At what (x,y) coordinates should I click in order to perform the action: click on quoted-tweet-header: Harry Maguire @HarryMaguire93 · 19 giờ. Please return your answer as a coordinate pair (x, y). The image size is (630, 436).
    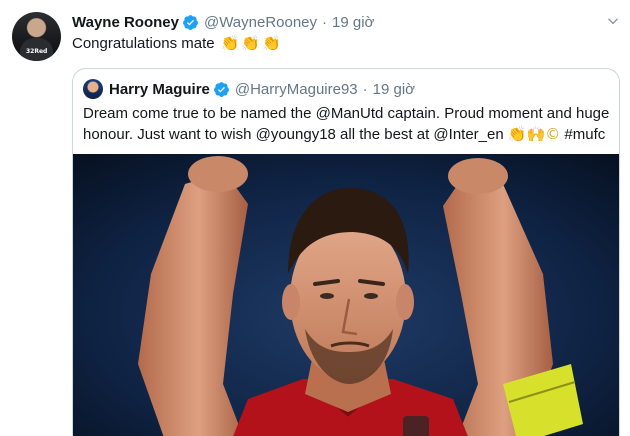
    Looking at the image, I should click on (262, 89).